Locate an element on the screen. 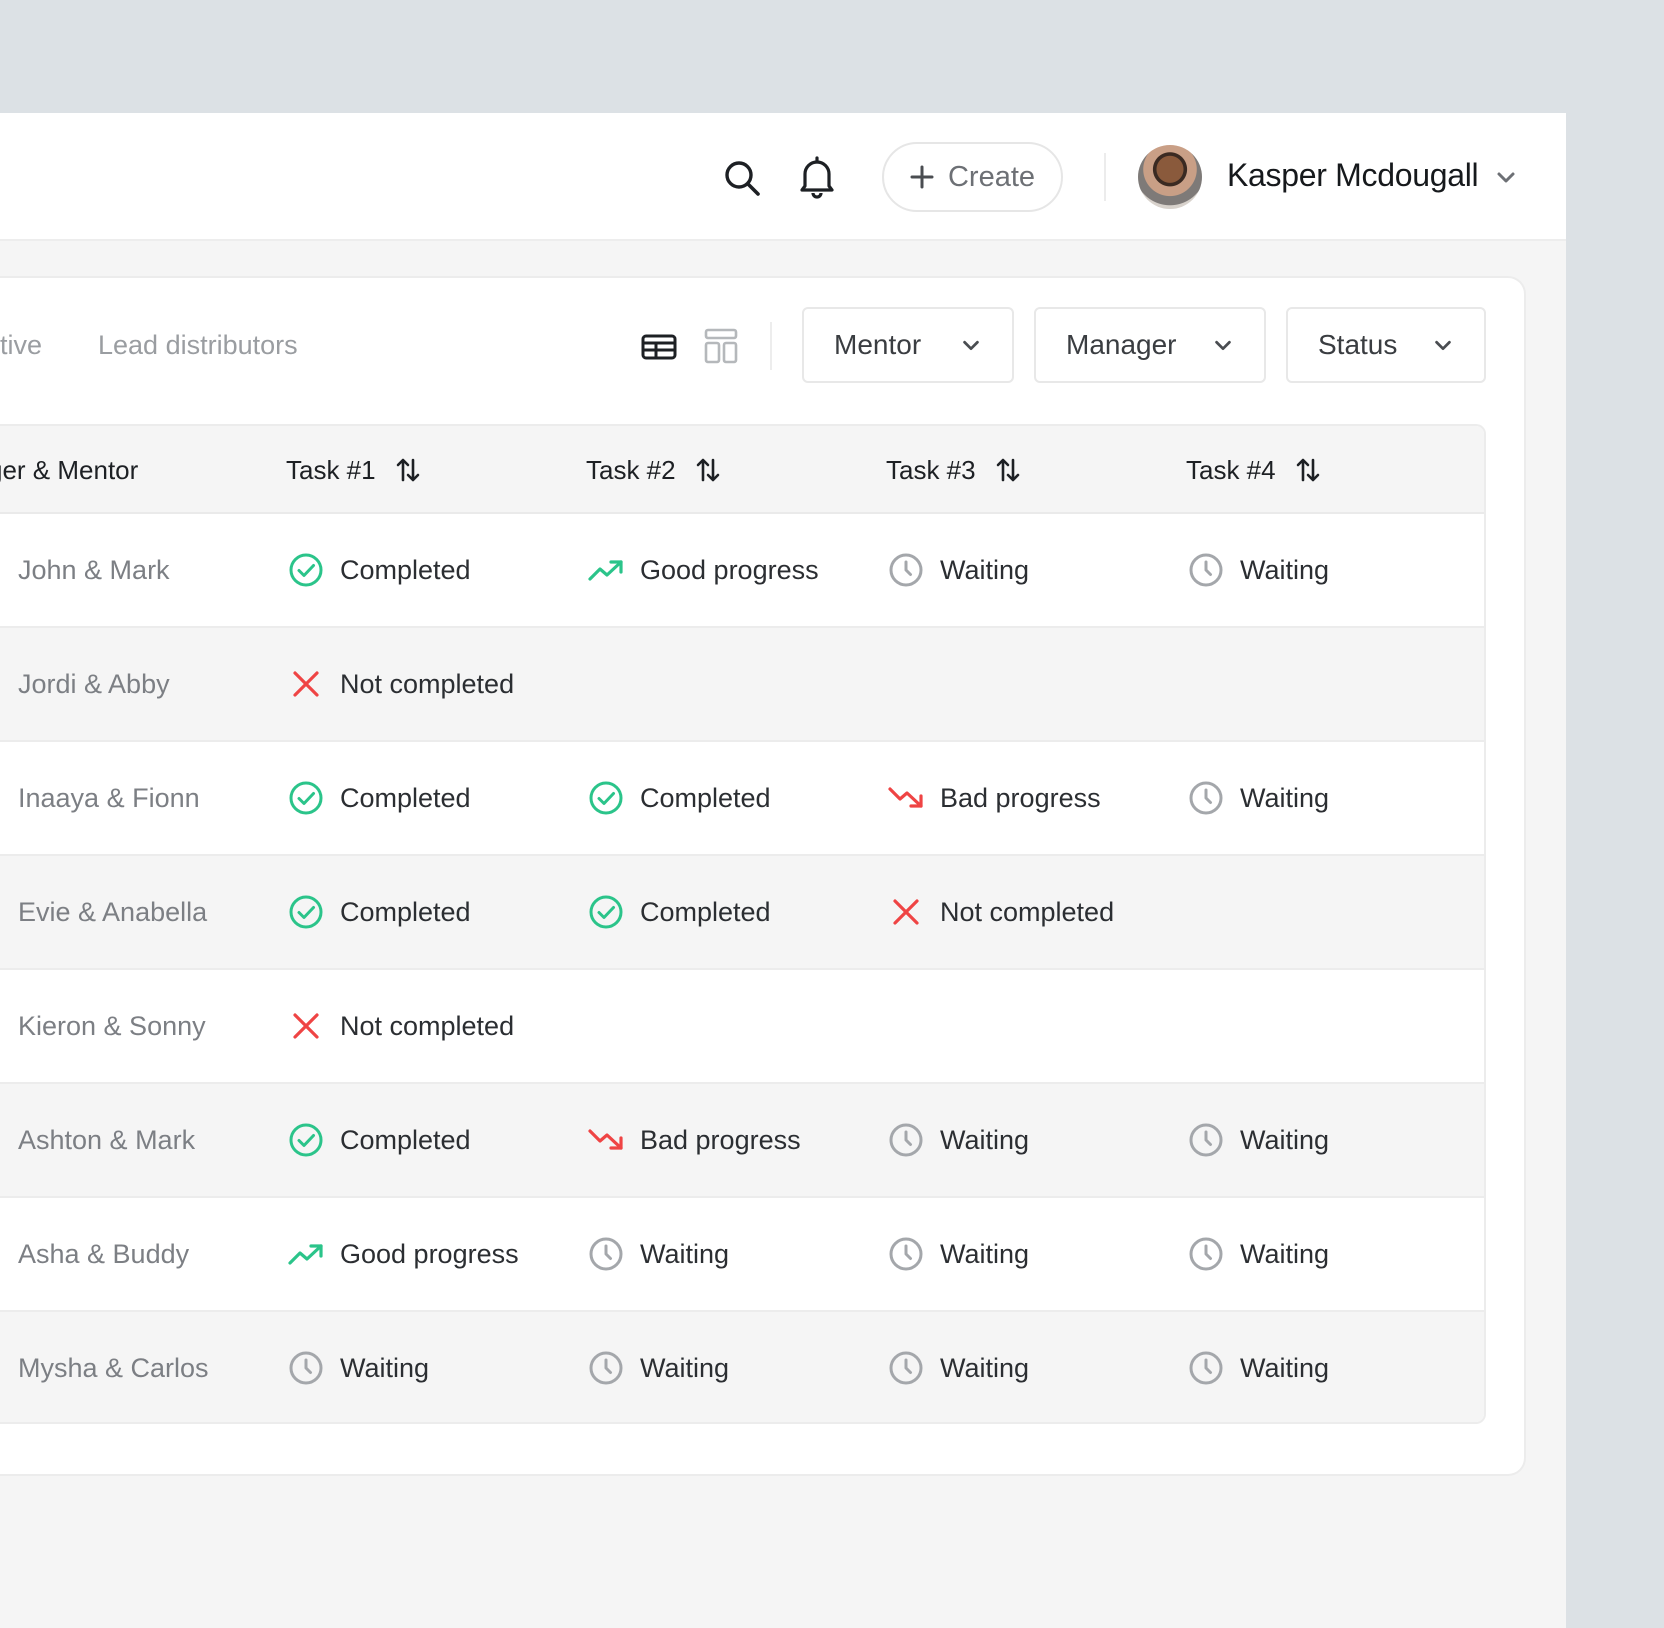  trend-down-icon is located at coordinates (606, 1140).